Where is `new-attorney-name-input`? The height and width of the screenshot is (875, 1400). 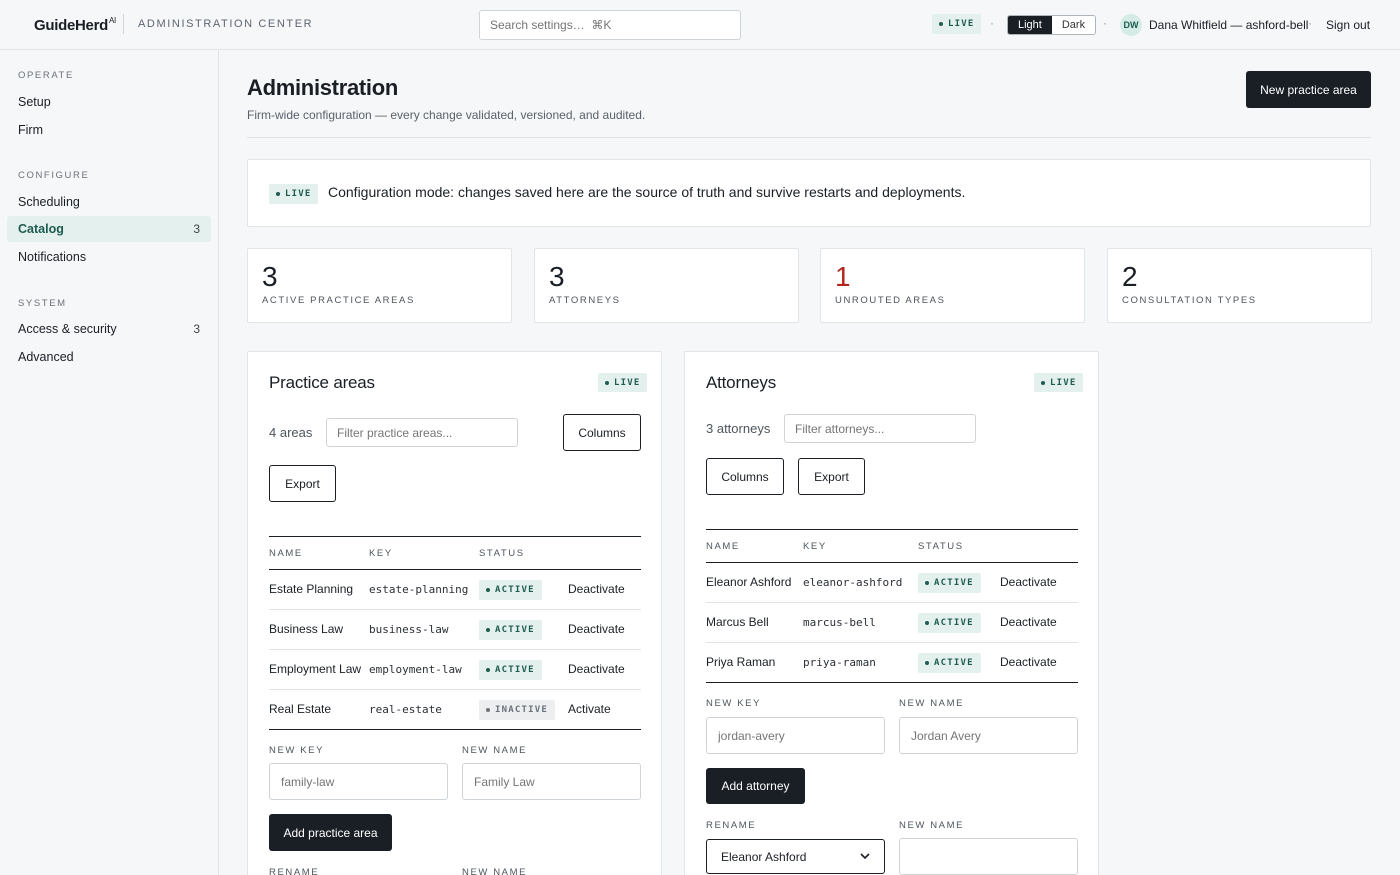 new-attorney-name-input is located at coordinates (988, 735).